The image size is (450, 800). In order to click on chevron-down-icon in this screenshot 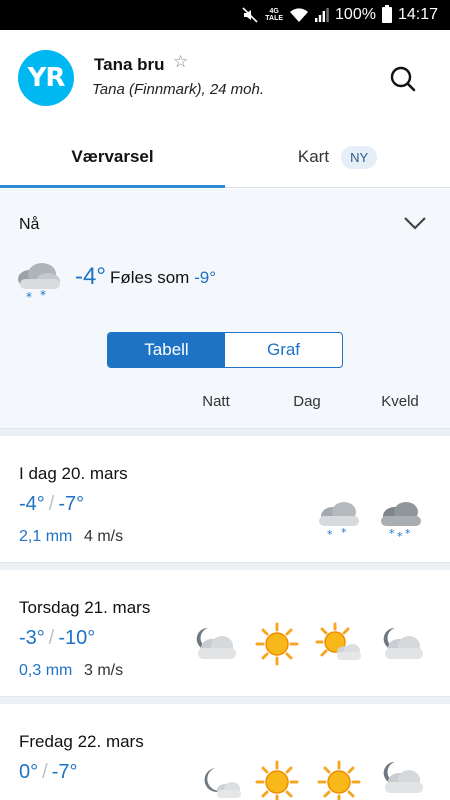, I will do `click(415, 223)`.